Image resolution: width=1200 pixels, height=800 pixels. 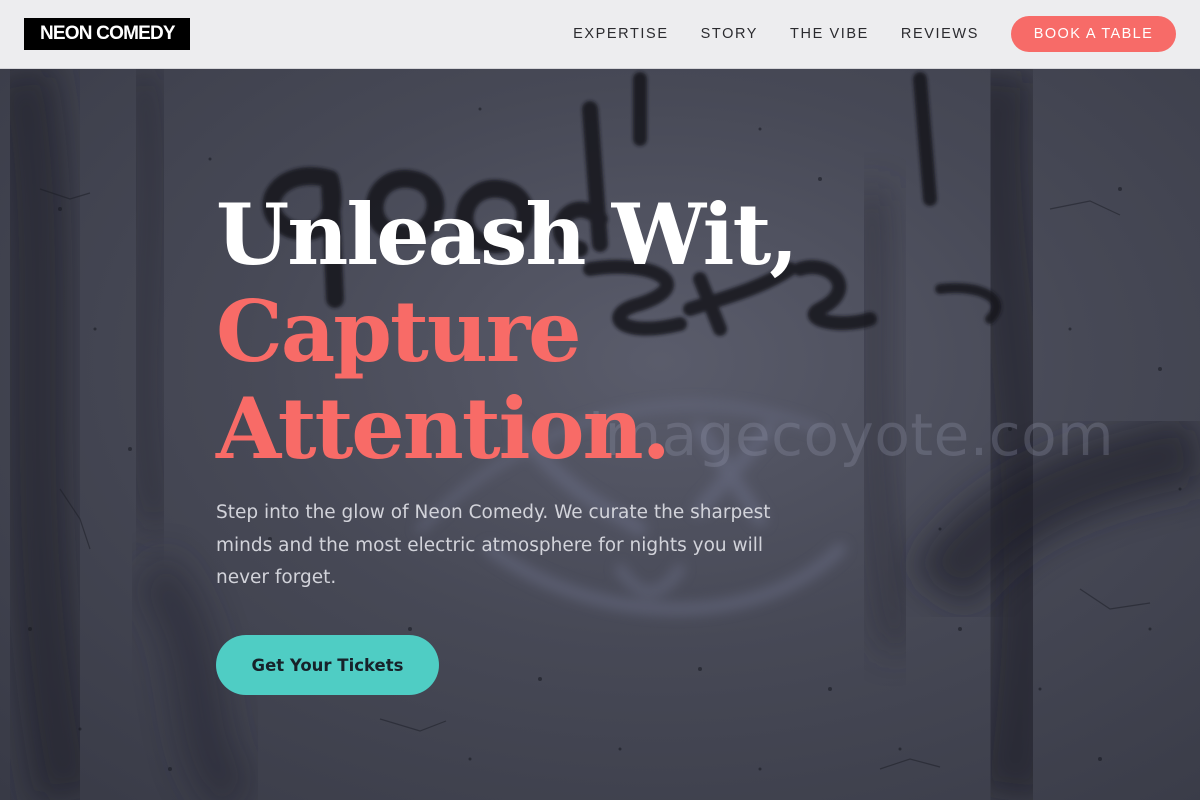 What do you see at coordinates (729, 34) in the screenshot?
I see `nav-link-story: STORY` at bounding box center [729, 34].